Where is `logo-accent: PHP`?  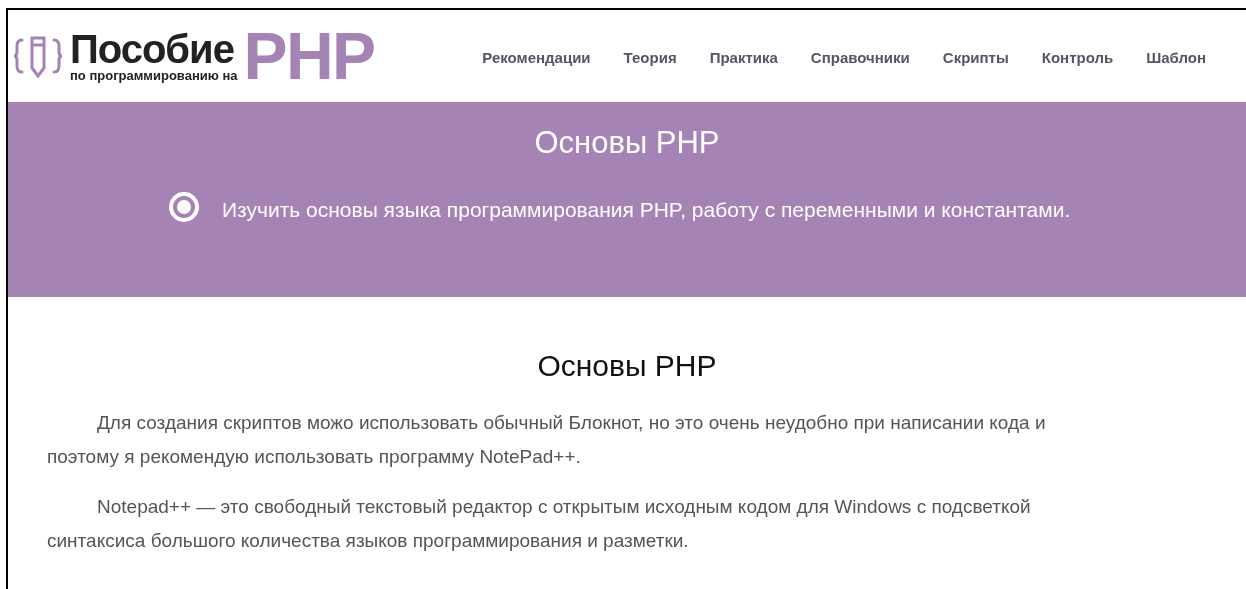
logo-accent: PHP is located at coordinates (309, 56).